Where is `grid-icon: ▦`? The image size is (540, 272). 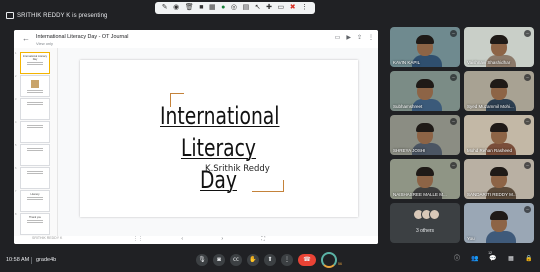 grid-icon: ▦ is located at coordinates (212, 8).